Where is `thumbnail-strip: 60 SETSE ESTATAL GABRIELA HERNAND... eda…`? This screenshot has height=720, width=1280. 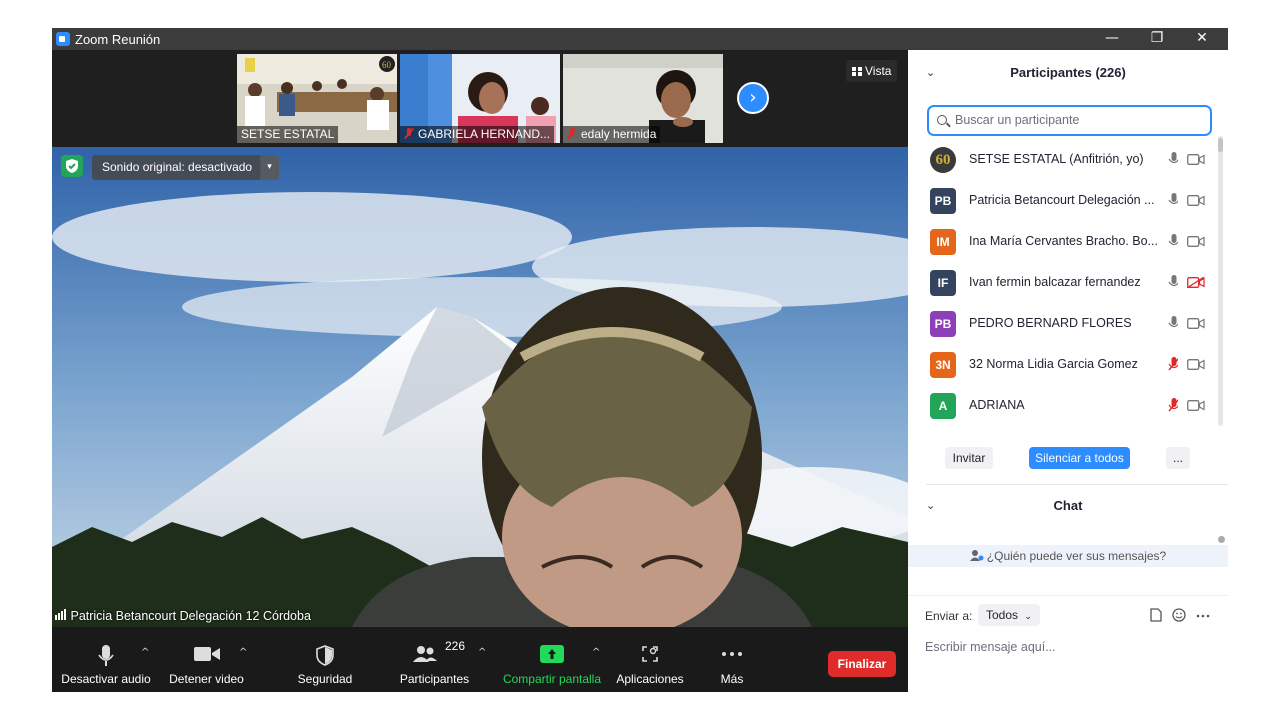 thumbnail-strip: 60 SETSE ESTATAL GABRIELA HERNAND... eda… is located at coordinates (480, 98).